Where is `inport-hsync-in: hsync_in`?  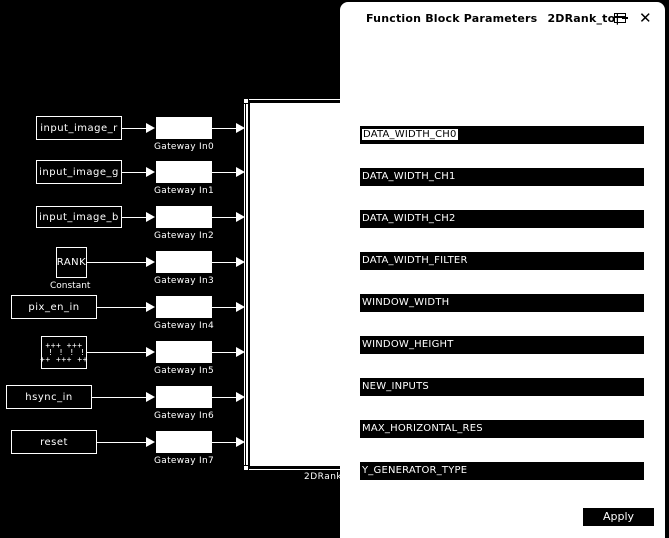
inport-hsync-in: hsync_in is located at coordinates (49, 397).